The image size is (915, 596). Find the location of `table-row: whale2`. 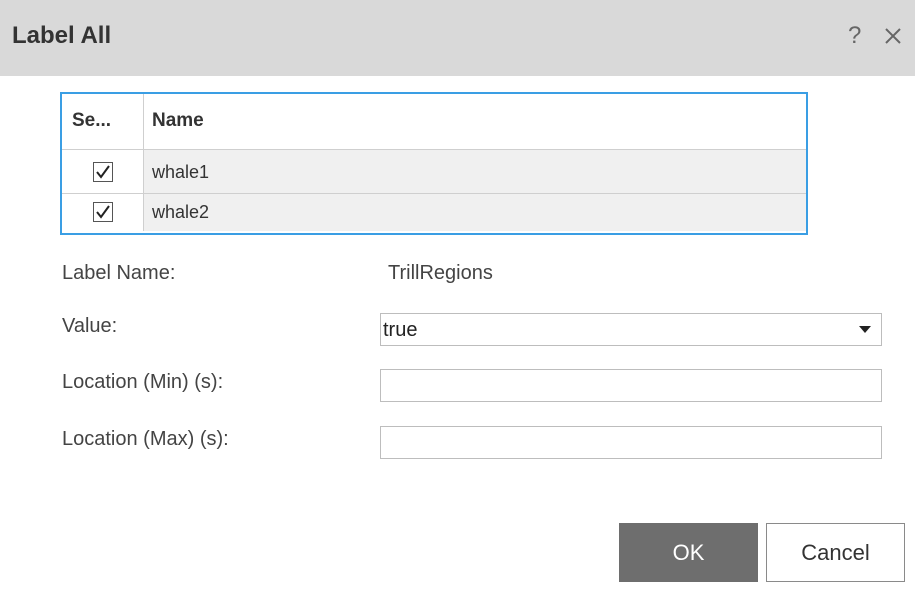

table-row: whale2 is located at coordinates (434, 212).